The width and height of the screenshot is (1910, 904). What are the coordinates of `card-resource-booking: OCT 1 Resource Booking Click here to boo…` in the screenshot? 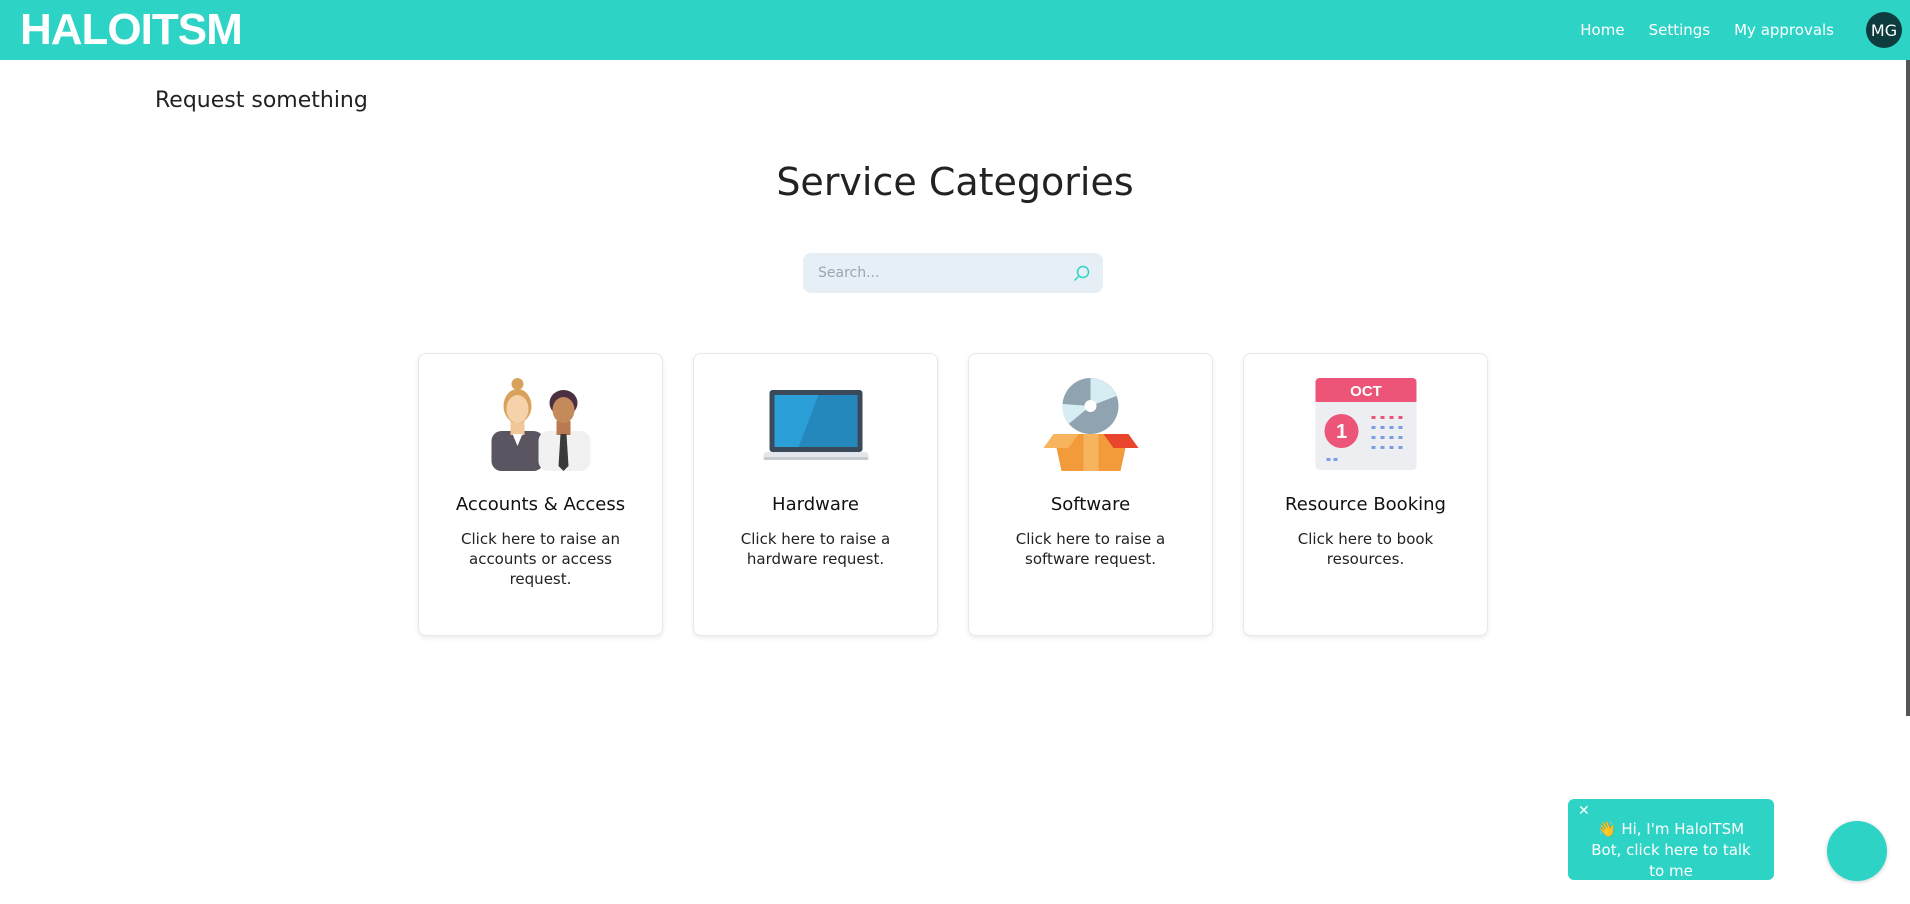 It's located at (1365, 494).